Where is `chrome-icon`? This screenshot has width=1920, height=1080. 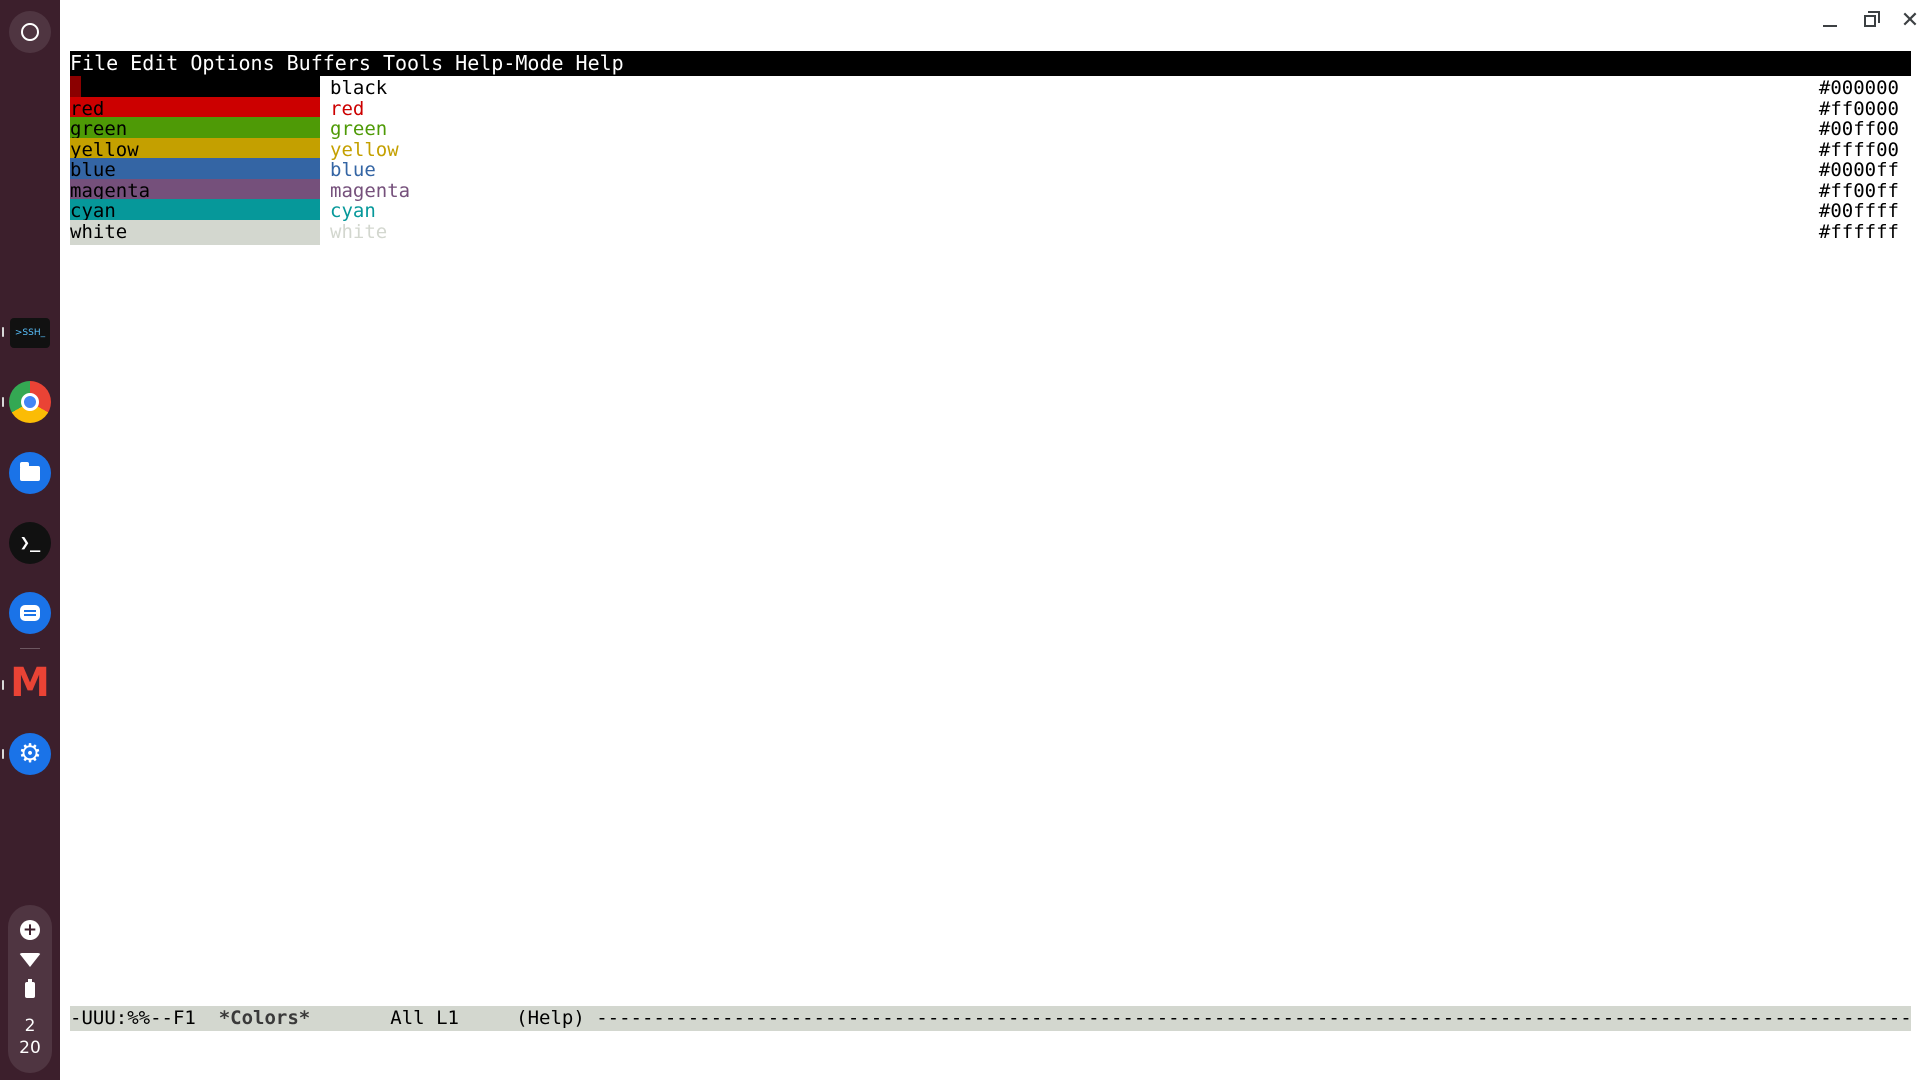
chrome-icon is located at coordinates (30, 402).